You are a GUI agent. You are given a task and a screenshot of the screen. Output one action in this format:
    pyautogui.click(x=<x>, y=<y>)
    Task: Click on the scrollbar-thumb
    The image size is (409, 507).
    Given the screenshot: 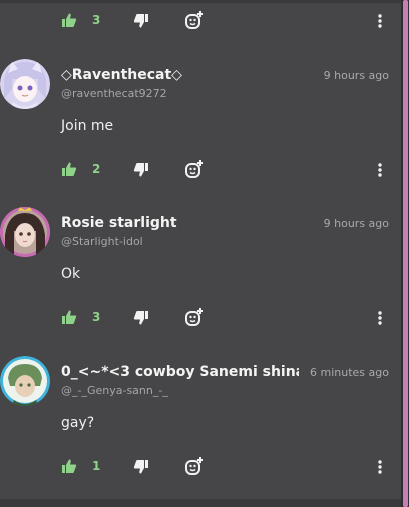 What is the action you would take?
    pyautogui.click(x=405, y=253)
    